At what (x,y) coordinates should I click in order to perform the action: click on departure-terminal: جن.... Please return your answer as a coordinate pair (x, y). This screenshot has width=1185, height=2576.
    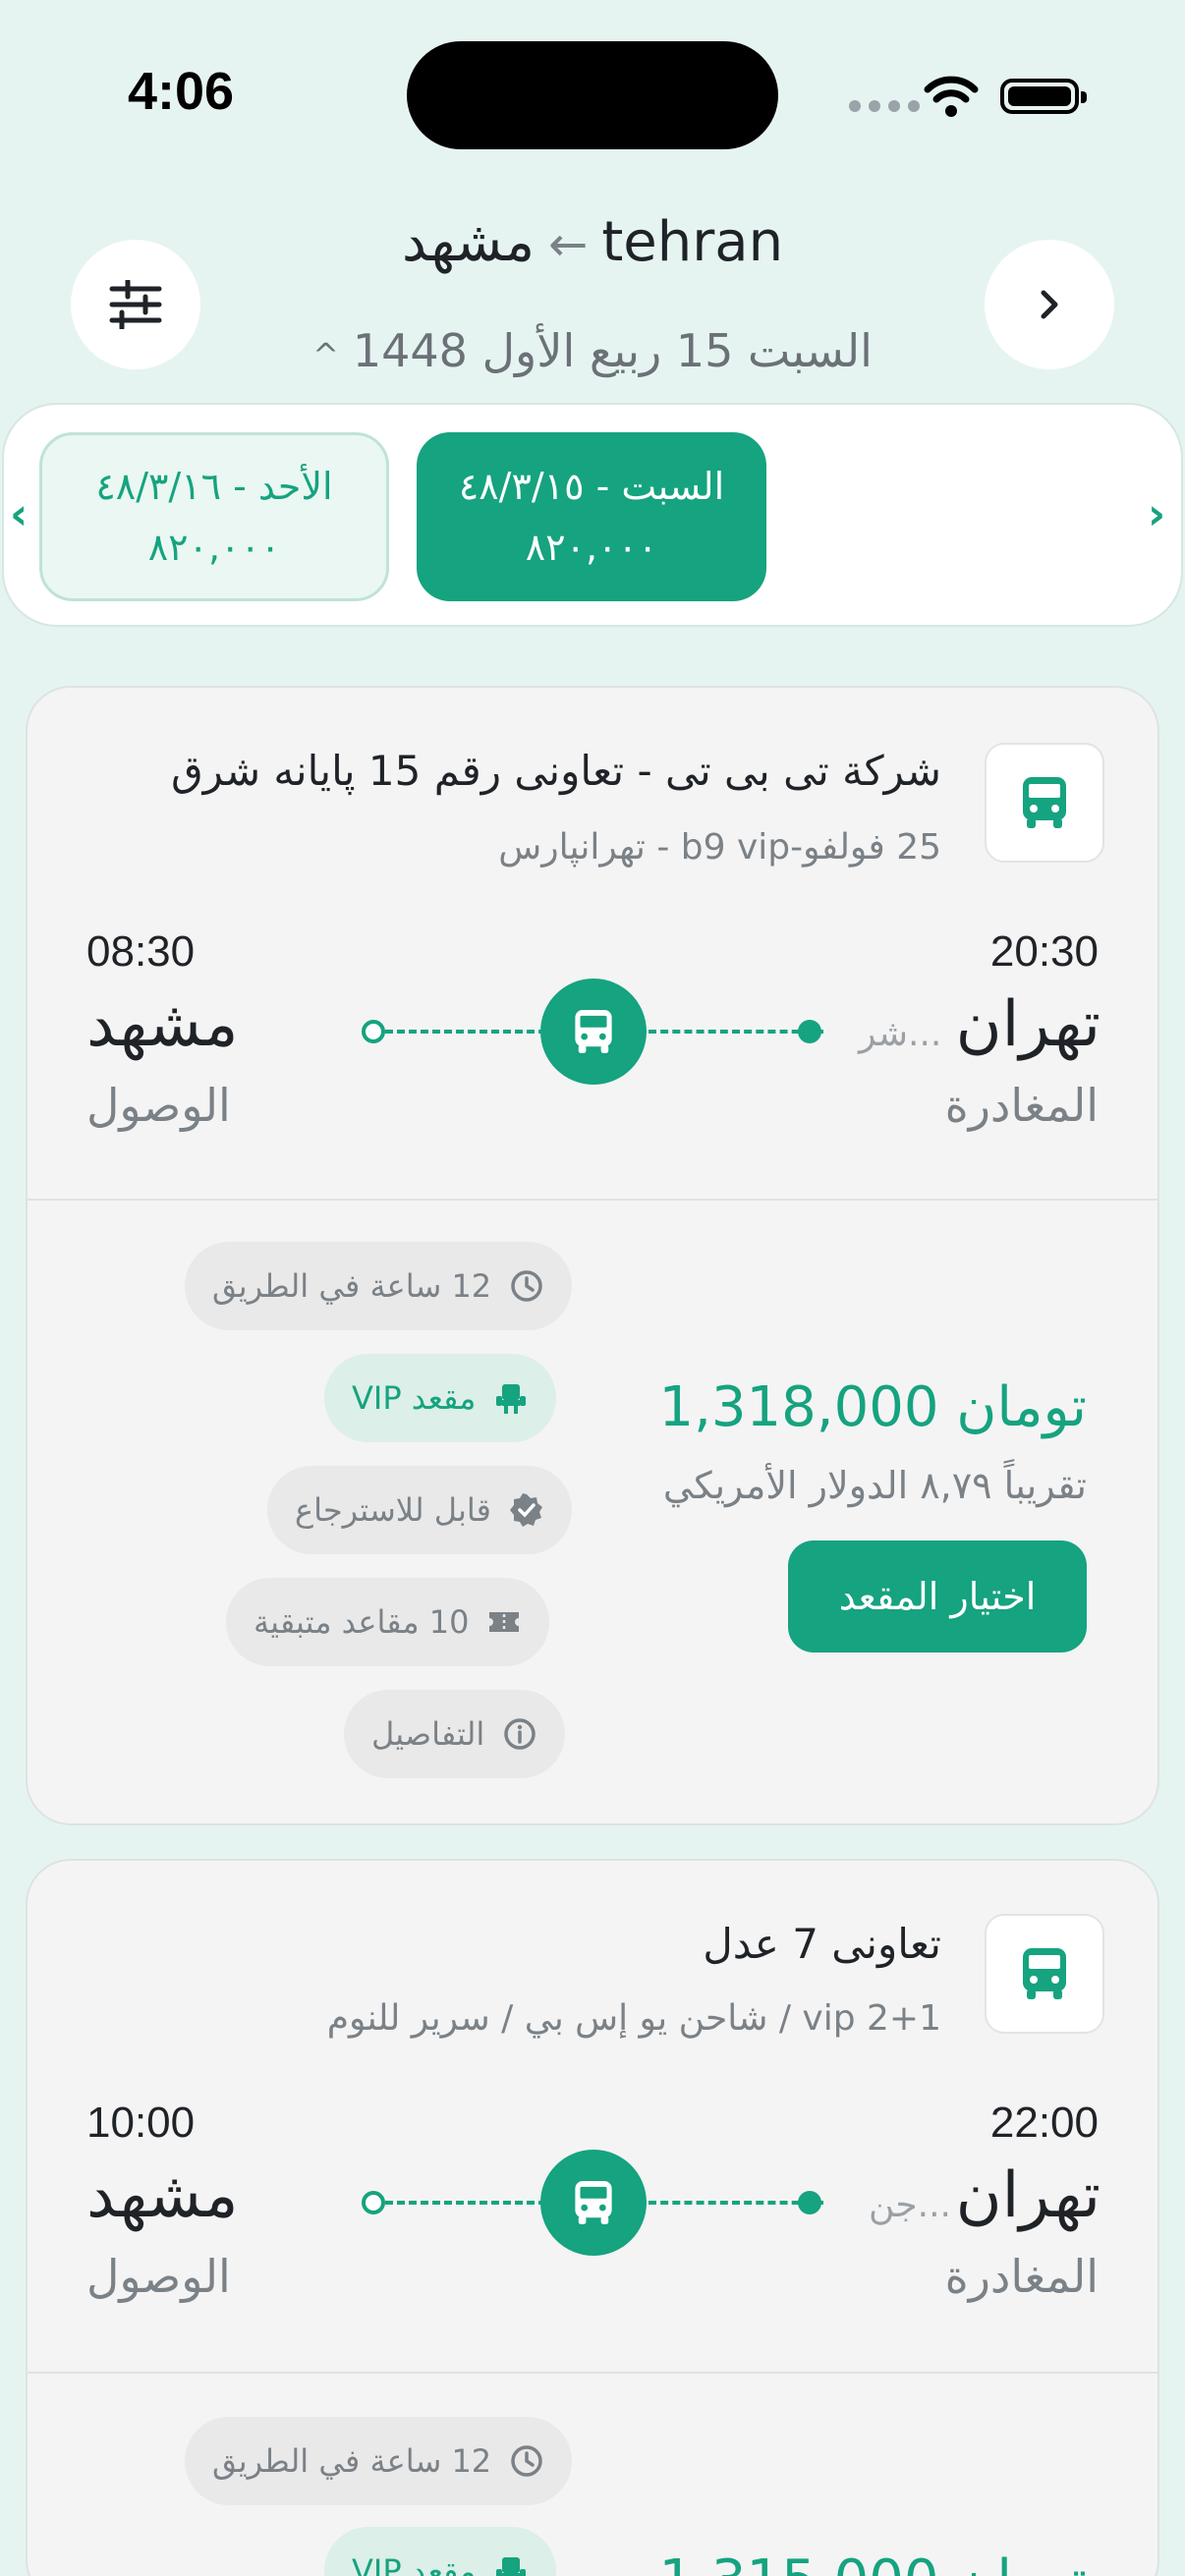
    Looking at the image, I should click on (911, 2205).